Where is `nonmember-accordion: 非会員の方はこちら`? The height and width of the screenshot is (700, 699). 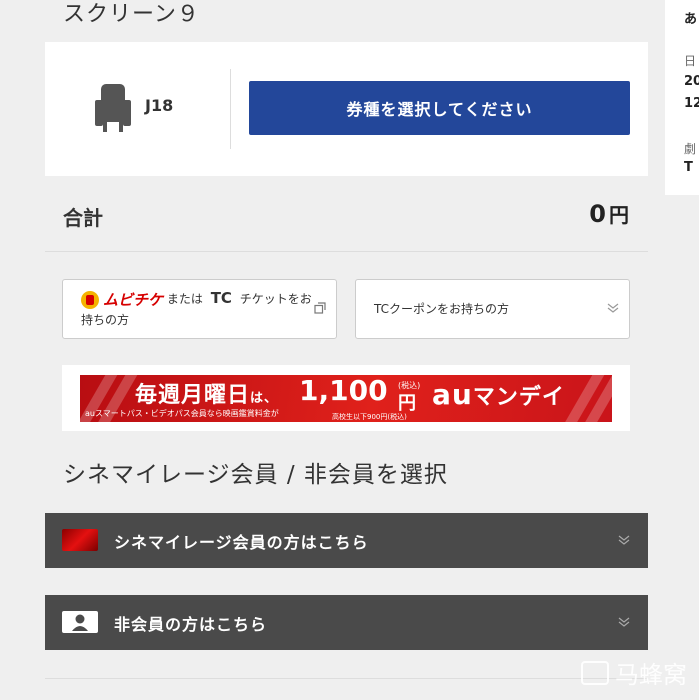 nonmember-accordion: 非会員の方はこちら is located at coordinates (346, 622).